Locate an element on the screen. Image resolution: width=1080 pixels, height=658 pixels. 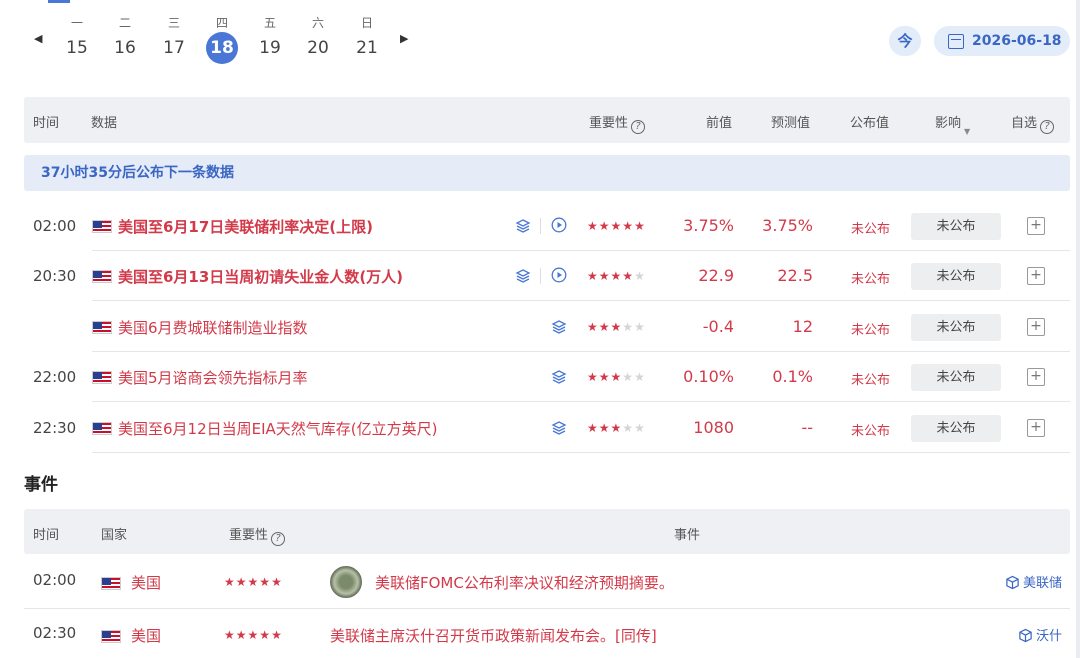
day-tue: 二 16 is located at coordinates (125, 39).